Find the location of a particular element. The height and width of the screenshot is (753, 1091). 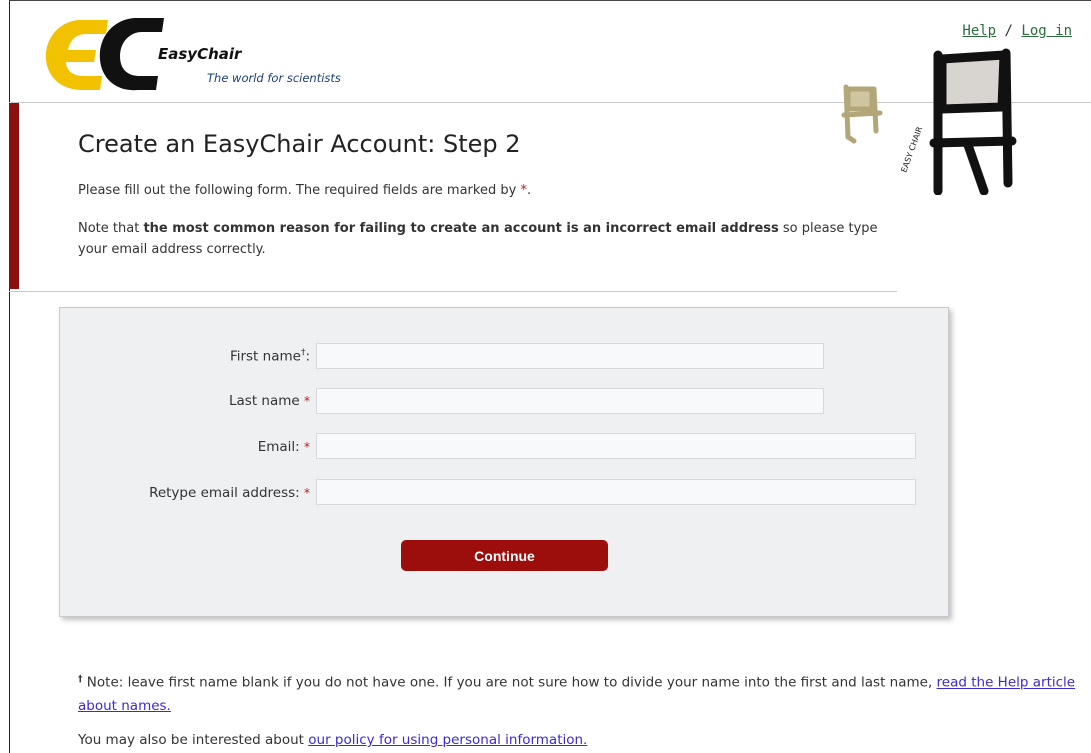

last-name-input is located at coordinates (570, 401).